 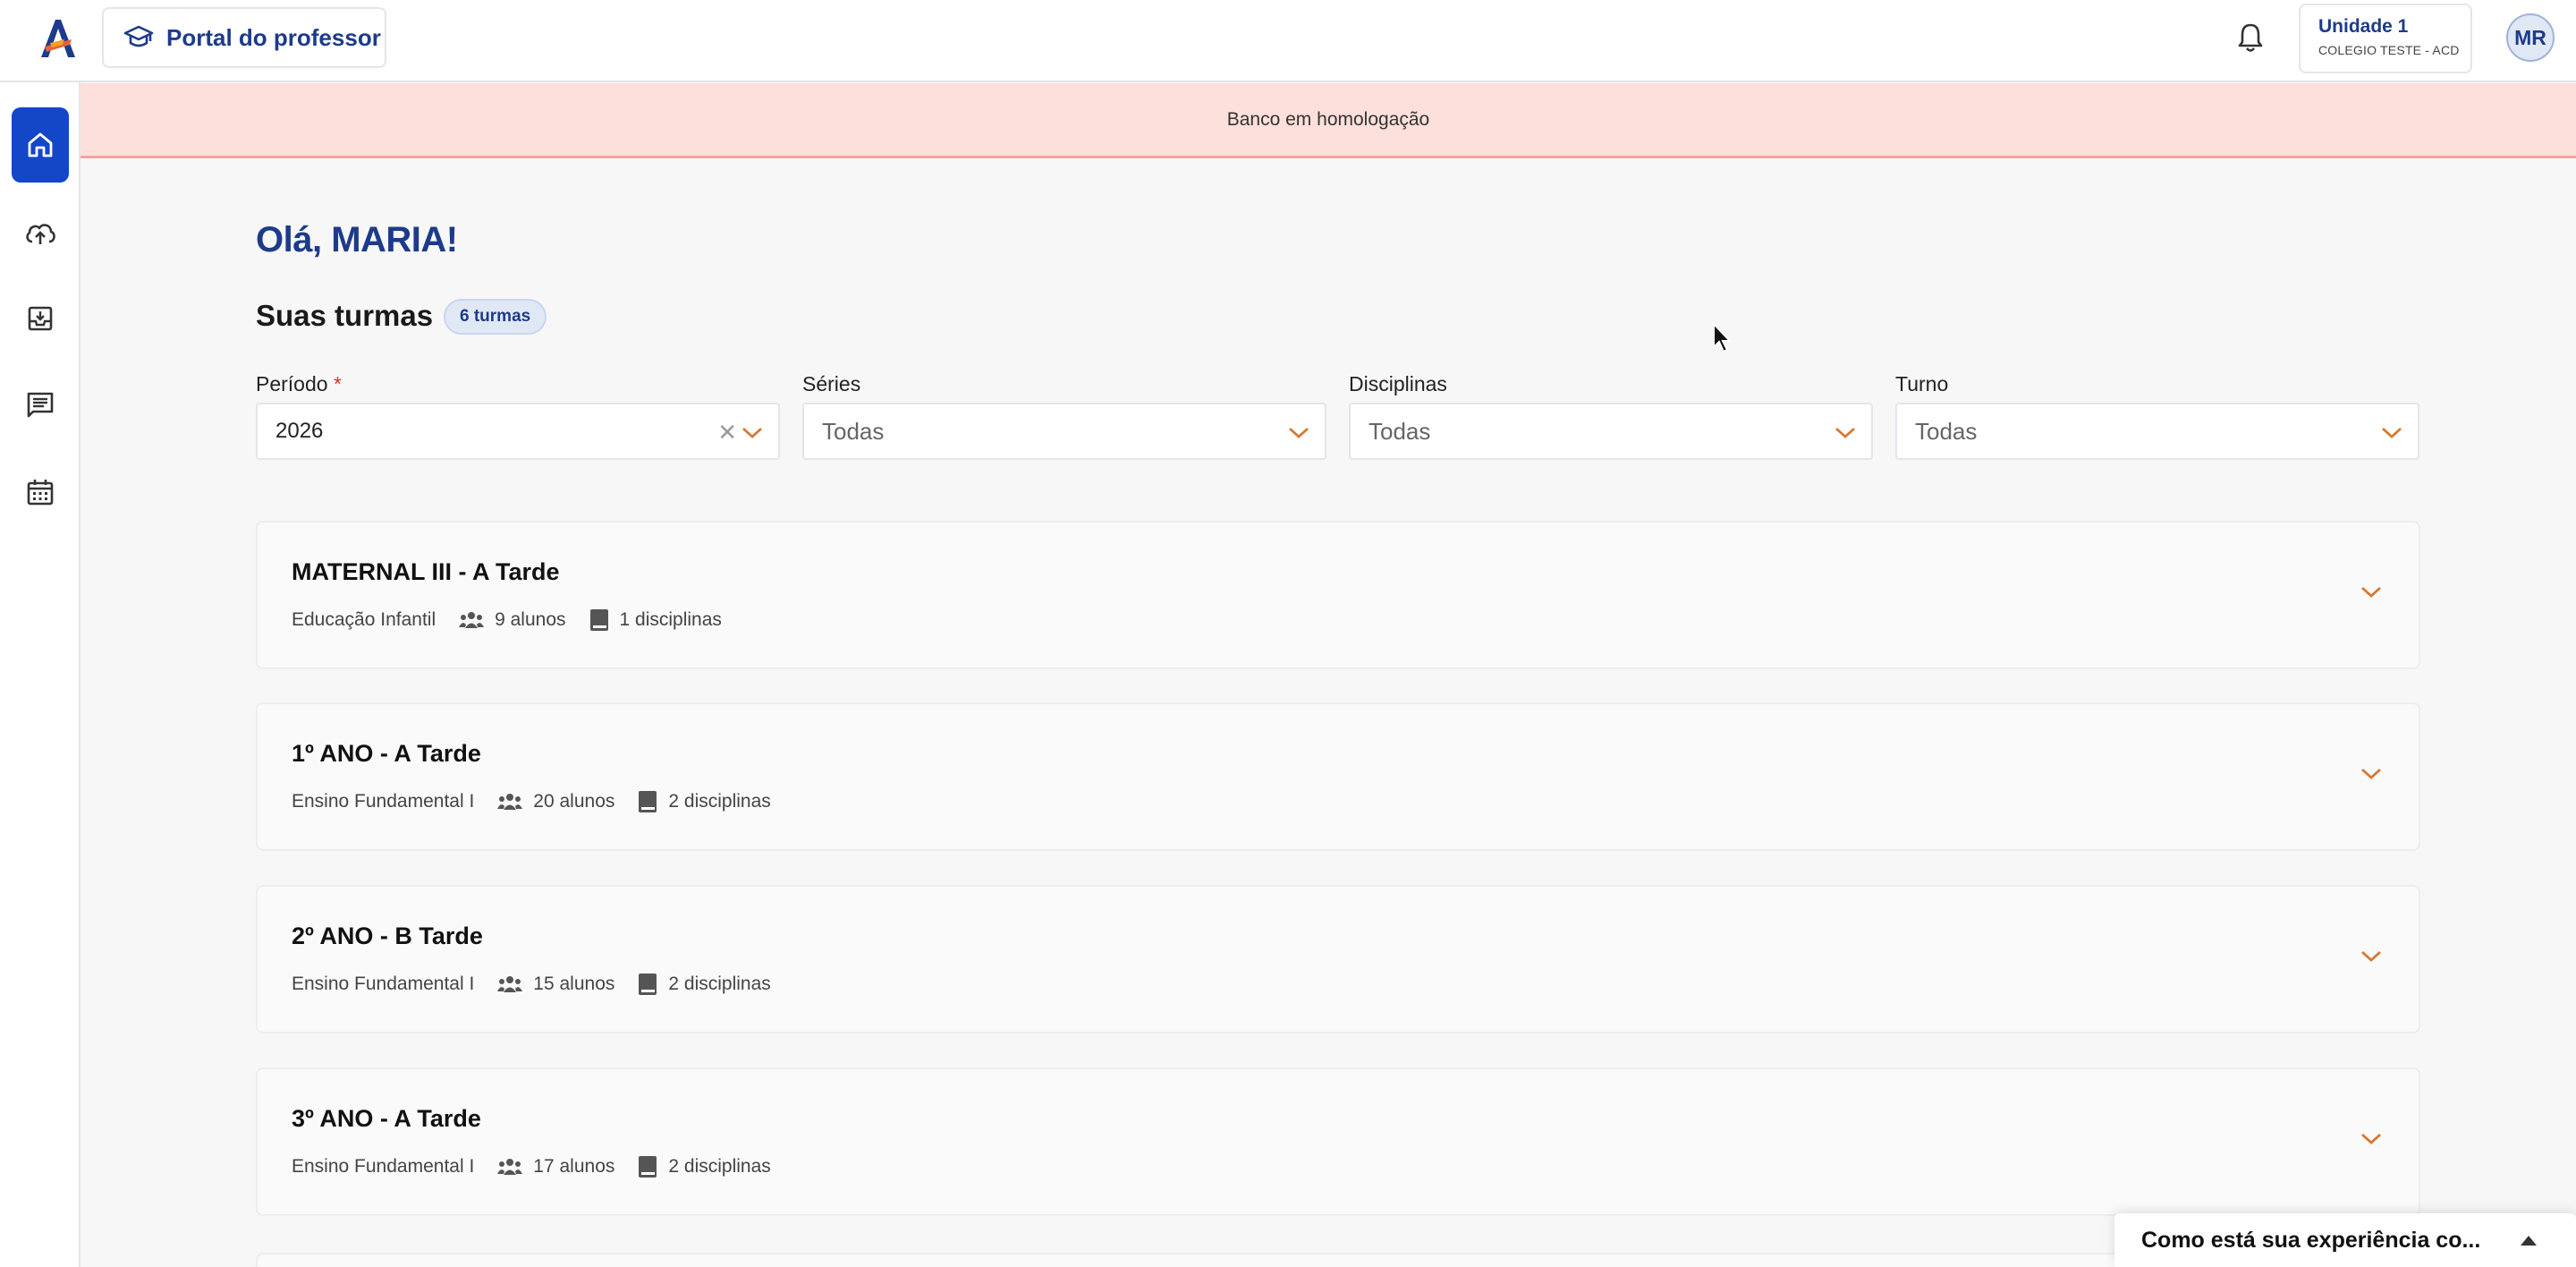 I want to click on filter-label: Séries, so click(x=831, y=383).